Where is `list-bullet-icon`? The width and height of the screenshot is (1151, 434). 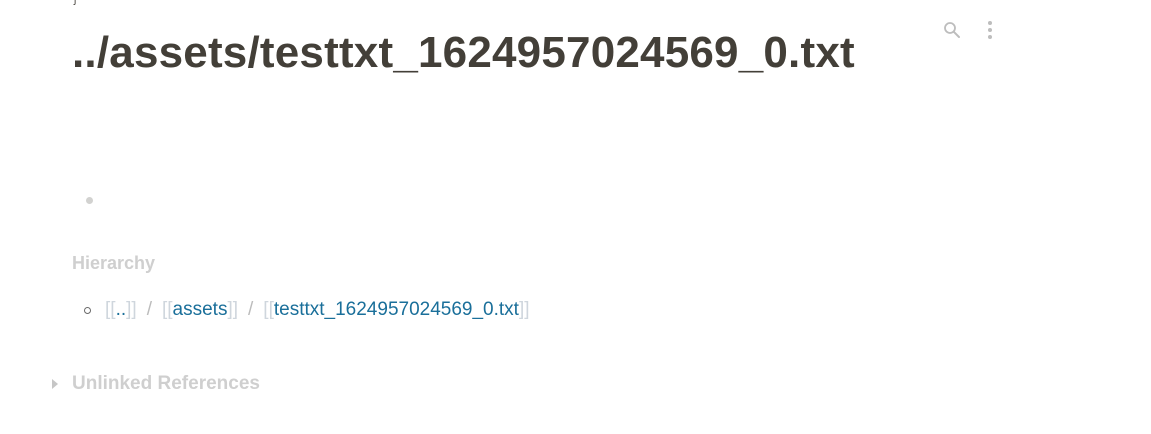
list-bullet-icon is located at coordinates (87, 310).